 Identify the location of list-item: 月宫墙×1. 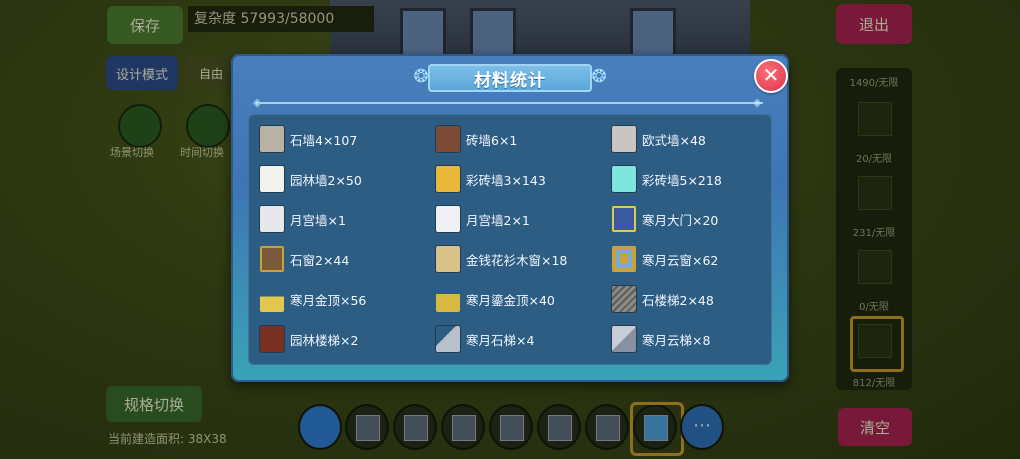
(303, 219).